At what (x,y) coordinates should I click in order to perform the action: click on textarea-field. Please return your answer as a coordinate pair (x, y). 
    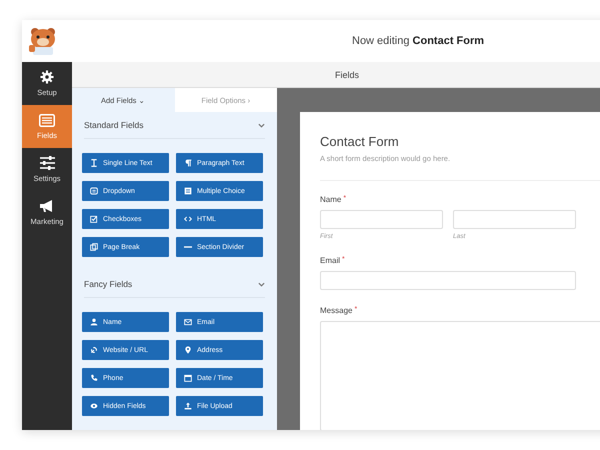
    Looking at the image, I should click on (460, 375).